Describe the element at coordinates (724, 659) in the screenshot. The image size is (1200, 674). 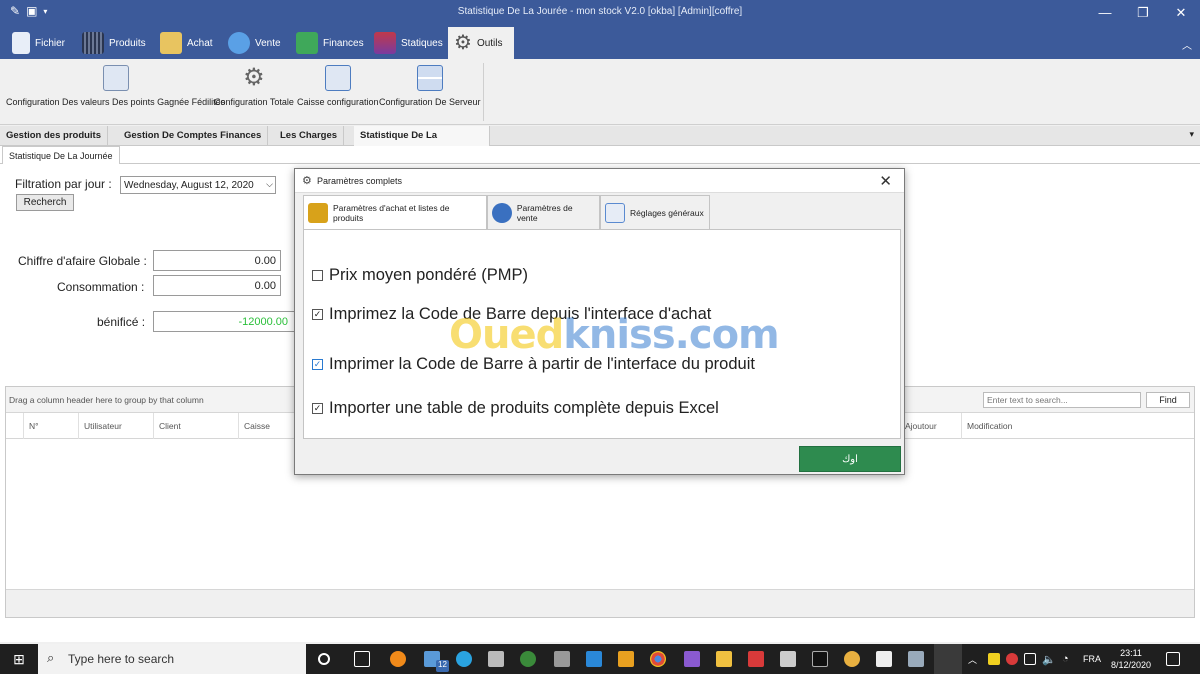
I see `file-explorer-icon` at that location.